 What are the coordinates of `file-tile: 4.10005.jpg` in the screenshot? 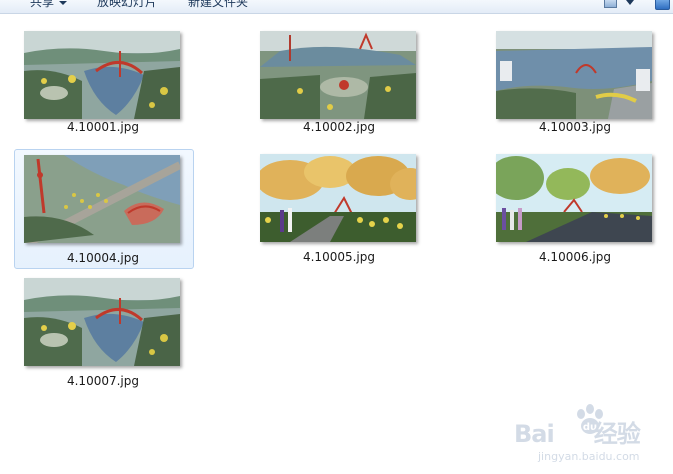 It's located at (339, 205).